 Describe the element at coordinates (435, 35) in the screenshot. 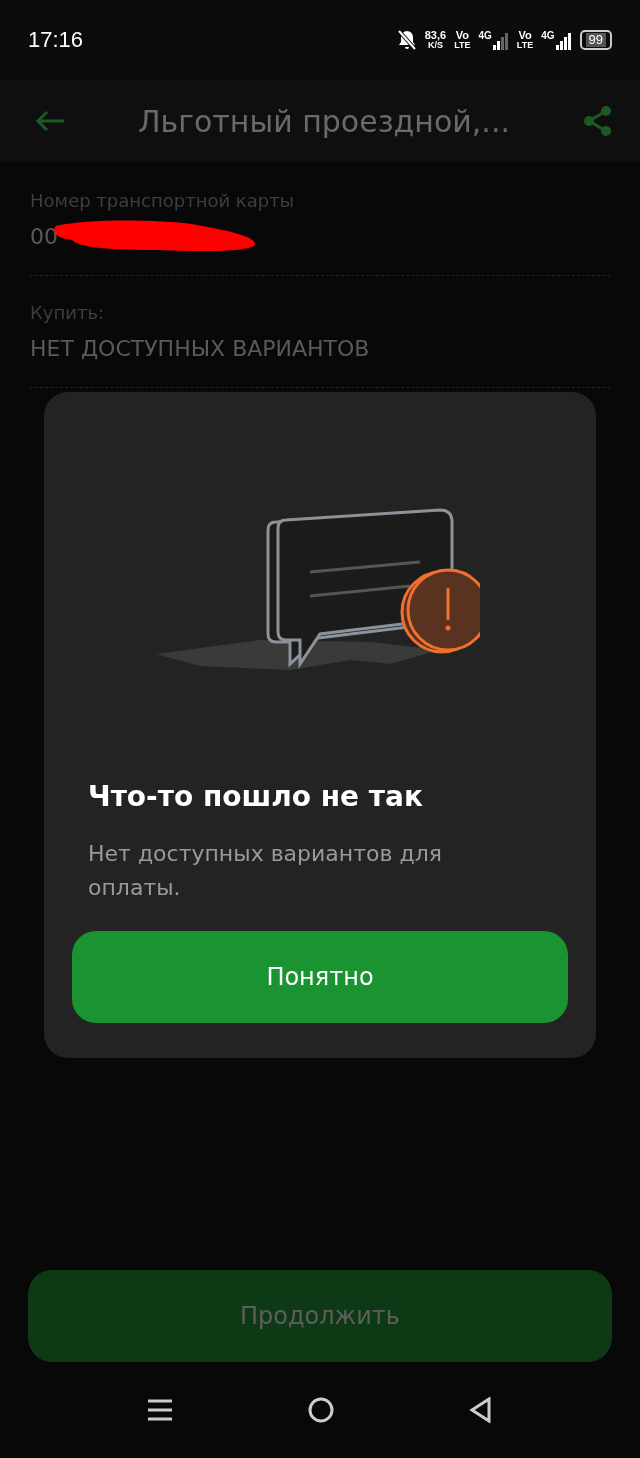

I see `network-speed: 83,6` at that location.